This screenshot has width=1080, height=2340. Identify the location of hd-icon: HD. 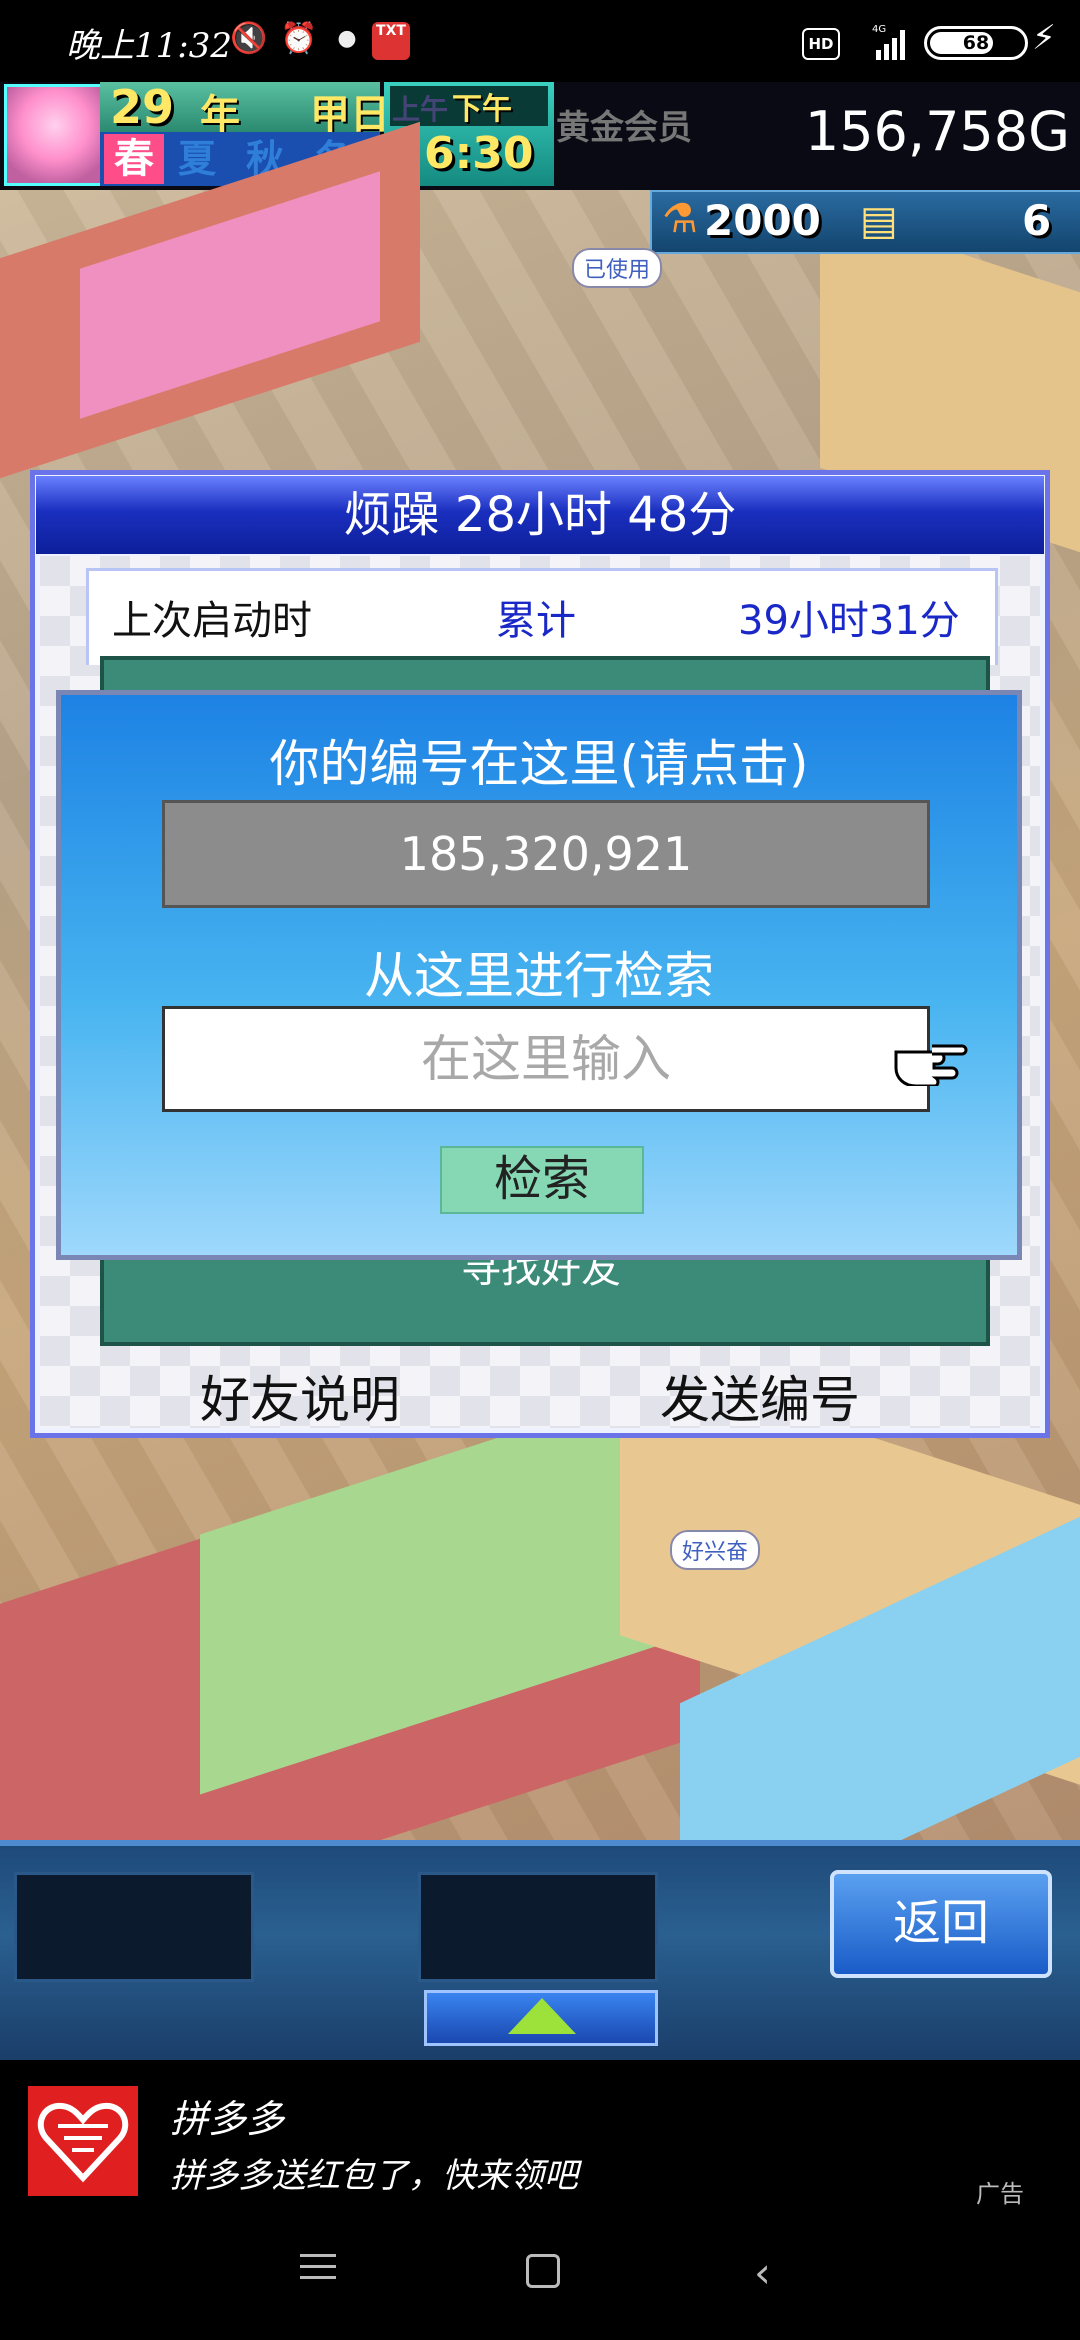
(821, 44).